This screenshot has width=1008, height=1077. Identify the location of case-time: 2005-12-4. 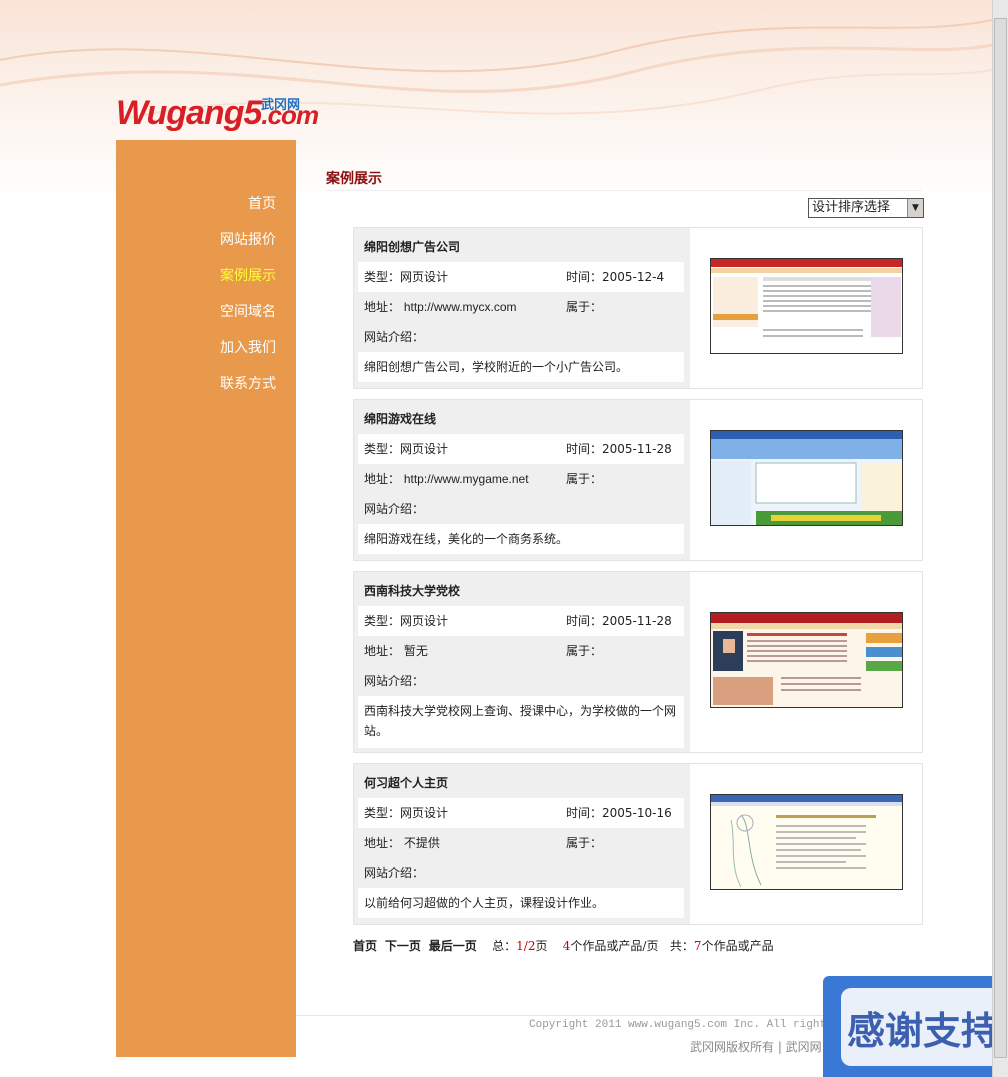
(633, 277).